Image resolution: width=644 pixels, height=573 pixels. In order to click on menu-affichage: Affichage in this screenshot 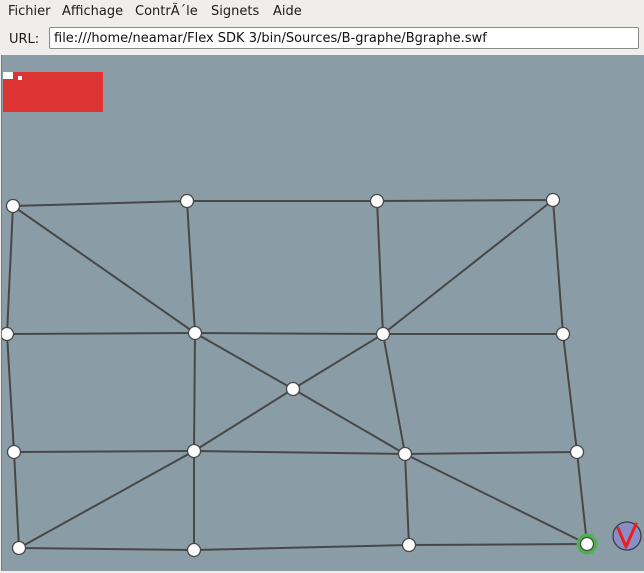, I will do `click(92, 11)`.